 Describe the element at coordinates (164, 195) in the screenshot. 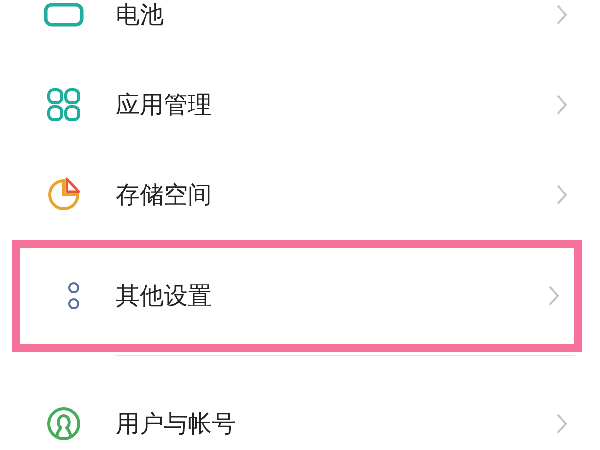

I see `settings-label: 存储空间` at that location.